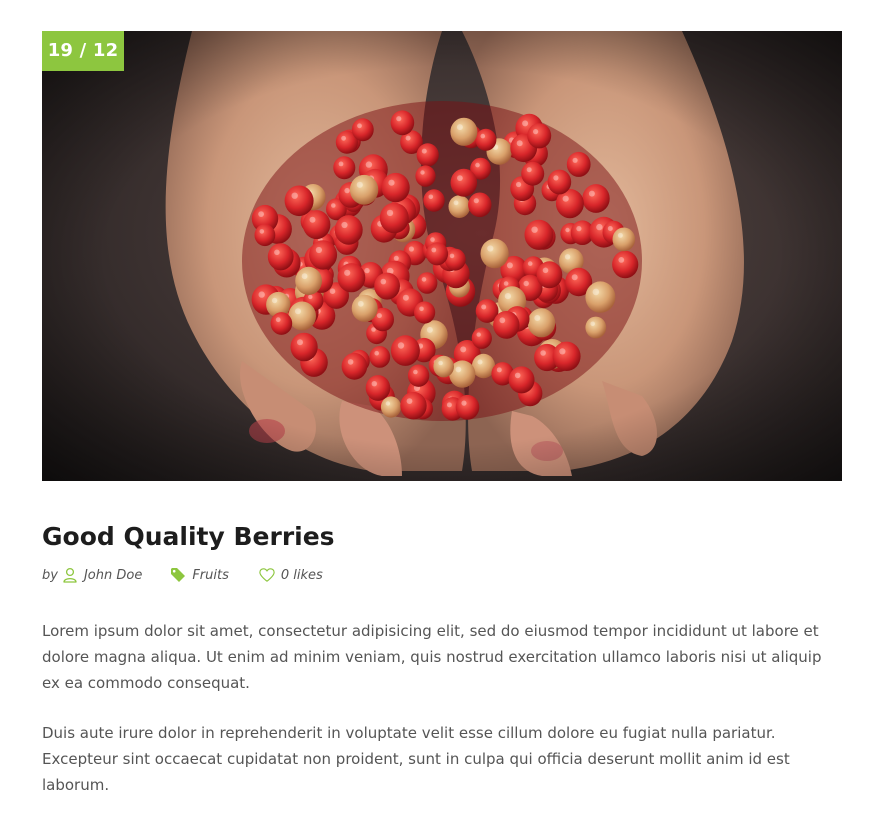  I want to click on post-category: Fruits, so click(199, 575).